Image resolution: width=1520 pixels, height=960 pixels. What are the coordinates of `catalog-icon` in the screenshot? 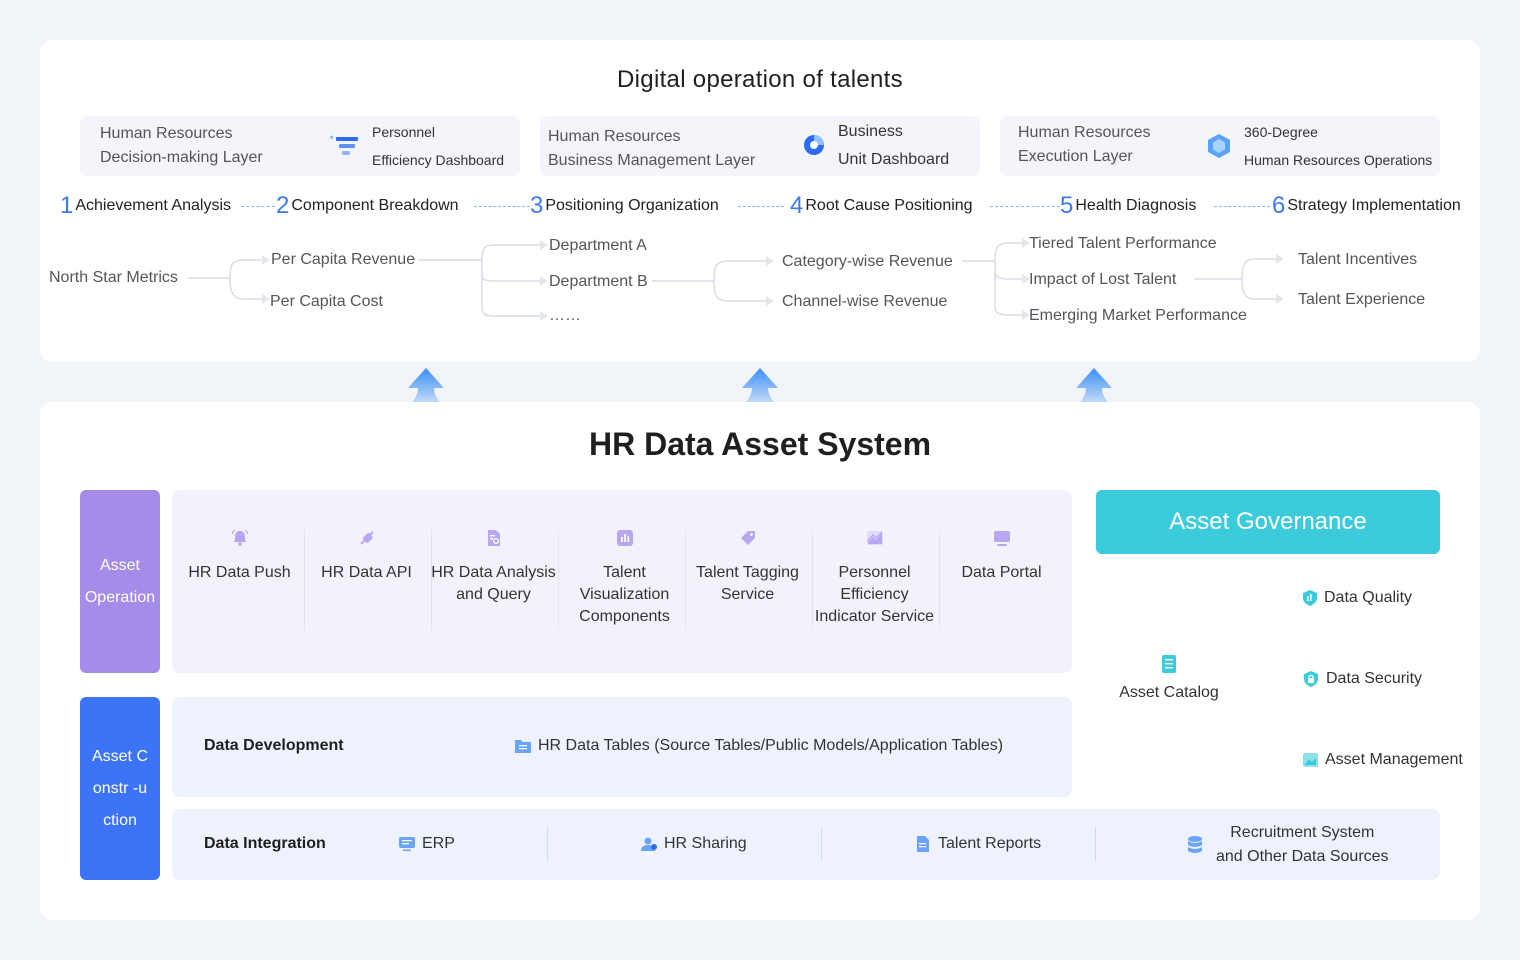 It's located at (1169, 664).